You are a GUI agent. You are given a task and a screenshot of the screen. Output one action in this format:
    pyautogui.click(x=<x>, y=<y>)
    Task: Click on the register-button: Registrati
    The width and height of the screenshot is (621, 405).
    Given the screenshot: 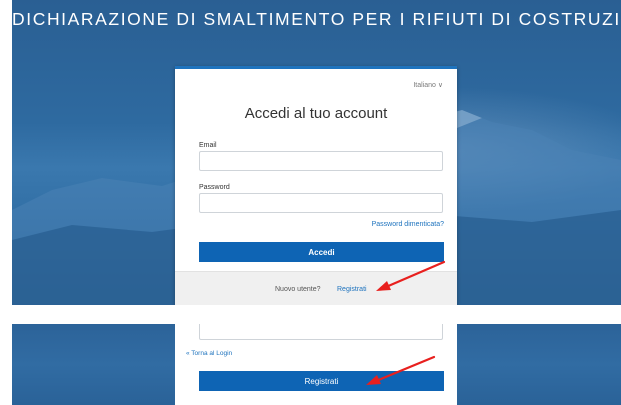 What is the action you would take?
    pyautogui.click(x=321, y=381)
    